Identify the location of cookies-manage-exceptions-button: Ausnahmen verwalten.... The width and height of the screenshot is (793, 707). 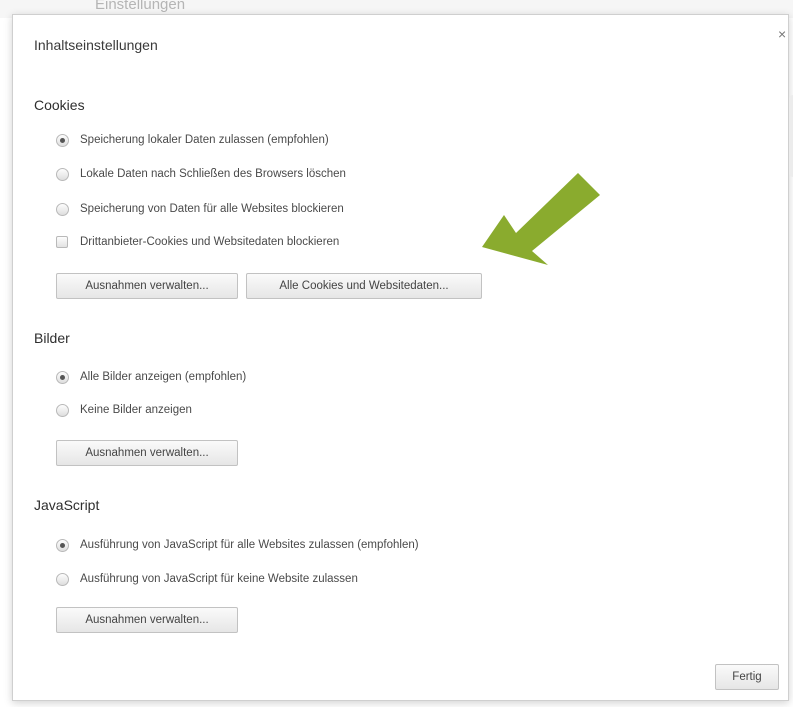
(147, 286).